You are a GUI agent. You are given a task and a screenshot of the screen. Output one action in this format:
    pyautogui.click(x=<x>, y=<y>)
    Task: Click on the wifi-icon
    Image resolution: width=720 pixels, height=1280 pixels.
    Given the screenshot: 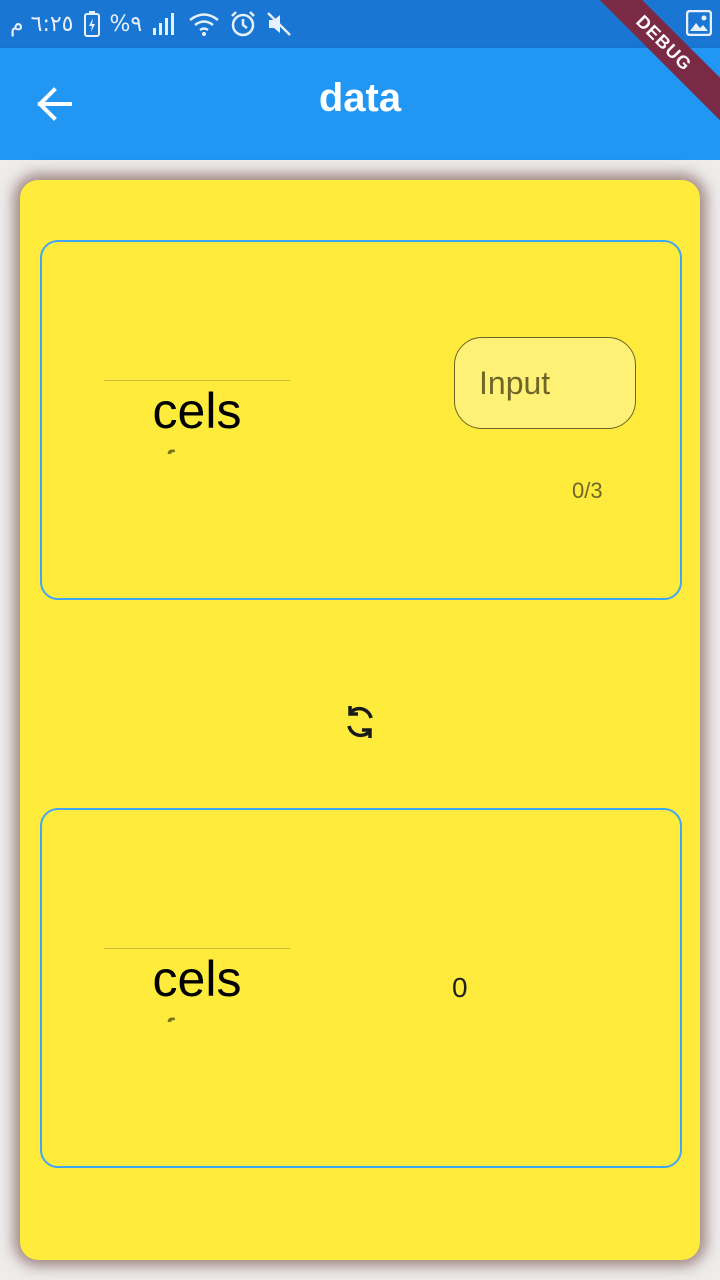 What is the action you would take?
    pyautogui.click(x=204, y=24)
    